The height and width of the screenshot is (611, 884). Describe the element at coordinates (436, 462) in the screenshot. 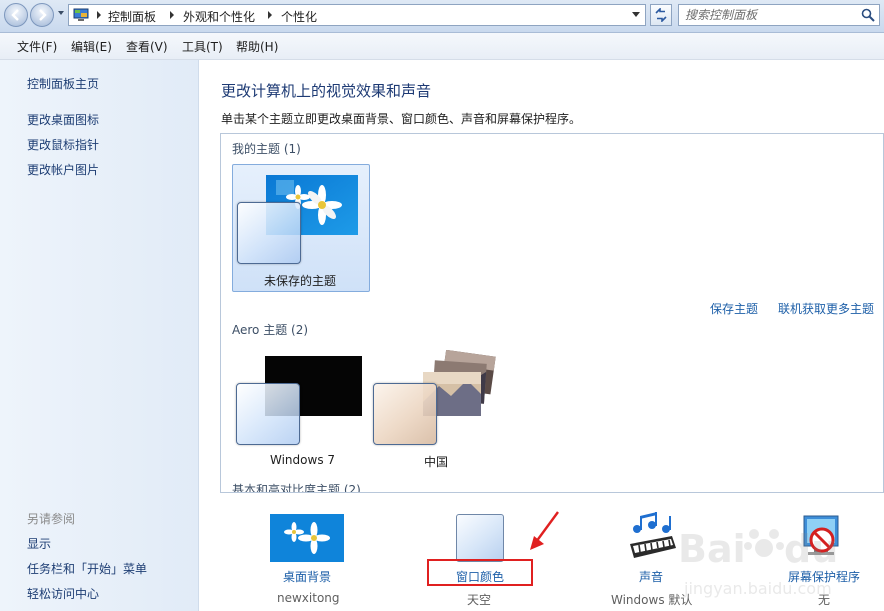

I see `theme-label: 中国` at that location.